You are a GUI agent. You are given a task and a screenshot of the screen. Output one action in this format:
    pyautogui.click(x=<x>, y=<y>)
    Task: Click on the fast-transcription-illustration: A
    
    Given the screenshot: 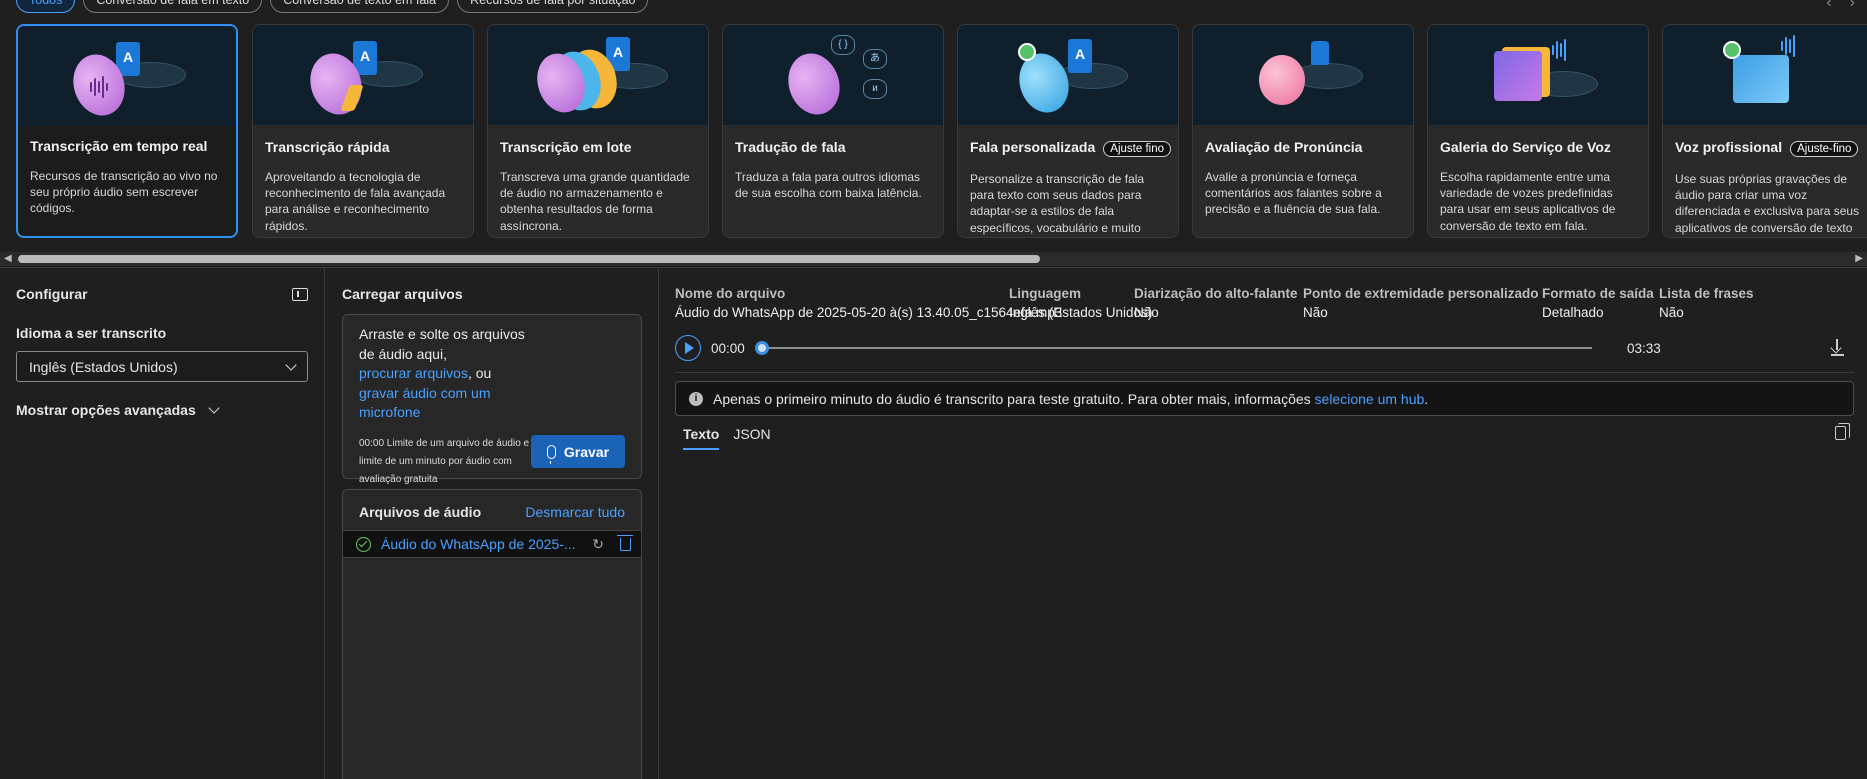 What is the action you would take?
    pyautogui.click(x=363, y=75)
    